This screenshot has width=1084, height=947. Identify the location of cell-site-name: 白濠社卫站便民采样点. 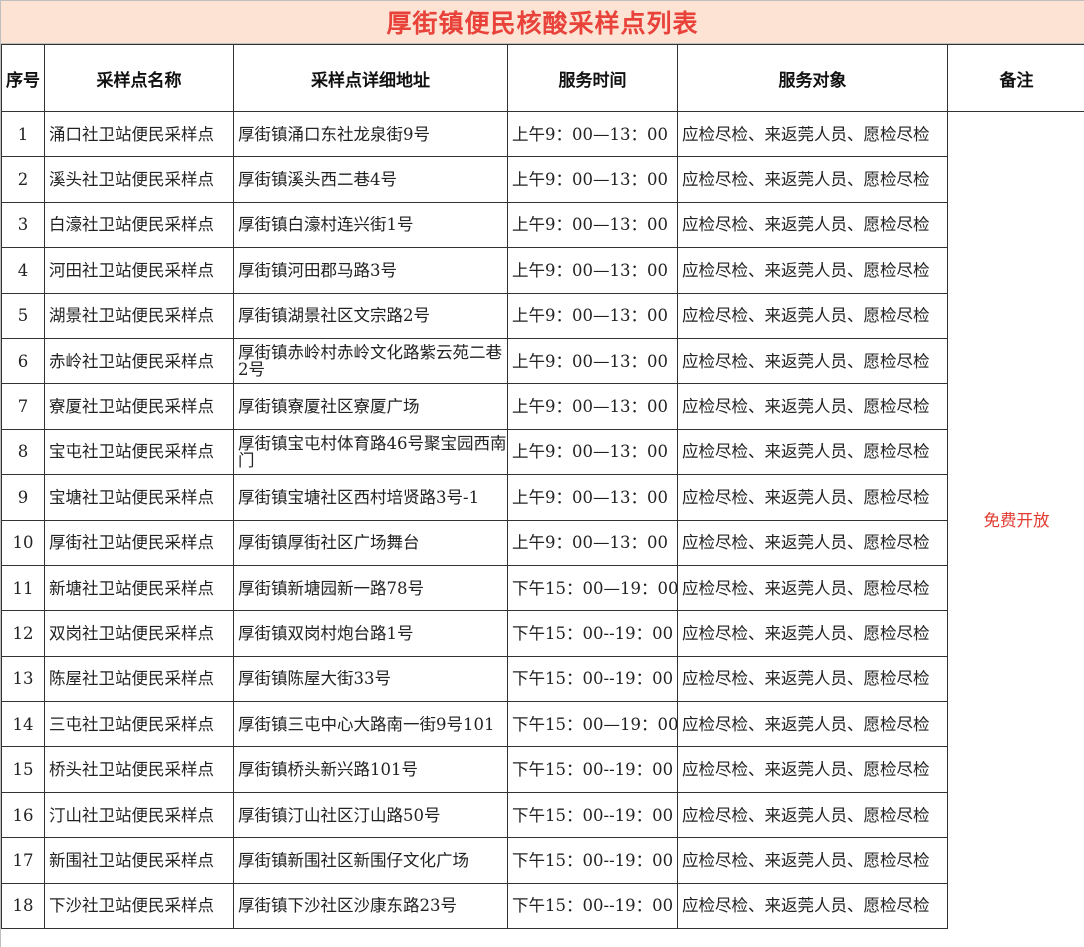
(139, 225).